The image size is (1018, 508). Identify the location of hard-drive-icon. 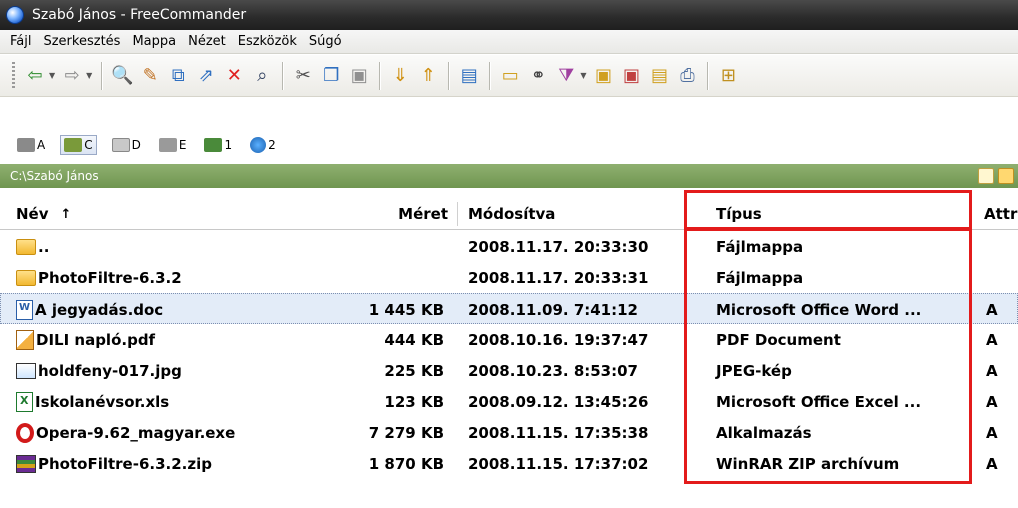
(73, 145).